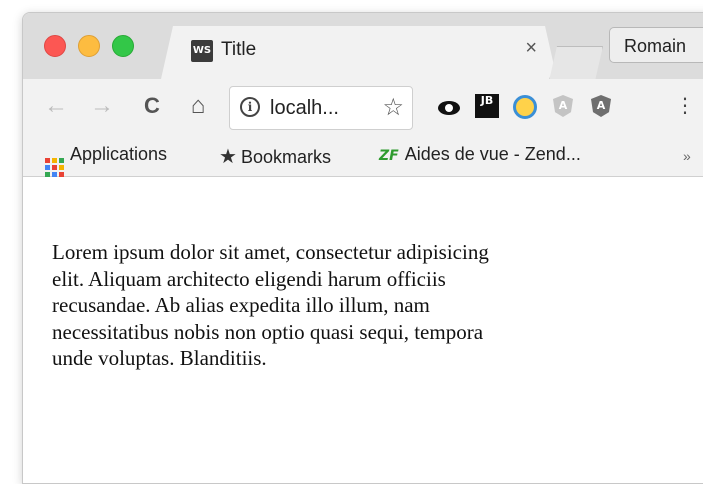 The image size is (703, 484). What do you see at coordinates (563, 106) in the screenshot?
I see `angular-icon: A` at bounding box center [563, 106].